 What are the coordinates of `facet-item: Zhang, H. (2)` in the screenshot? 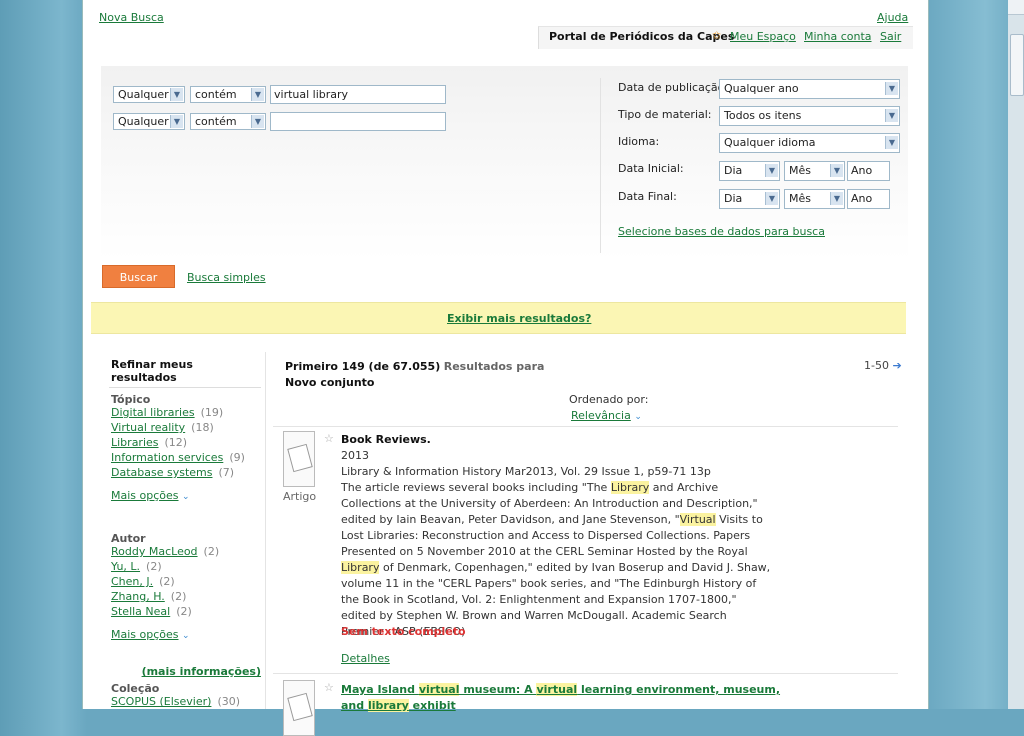 It's located at (185, 597).